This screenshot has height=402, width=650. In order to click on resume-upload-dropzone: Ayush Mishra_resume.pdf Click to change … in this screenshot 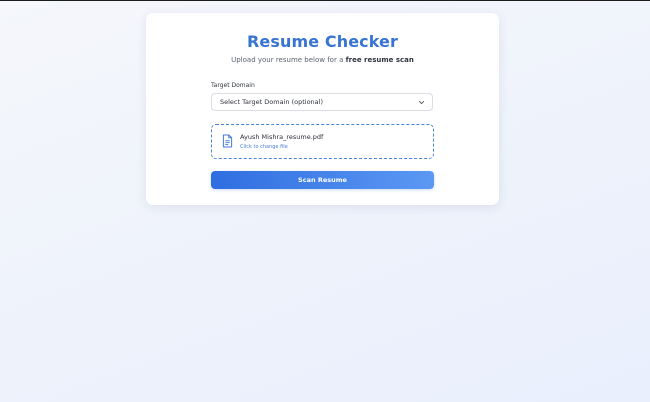, I will do `click(322, 141)`.